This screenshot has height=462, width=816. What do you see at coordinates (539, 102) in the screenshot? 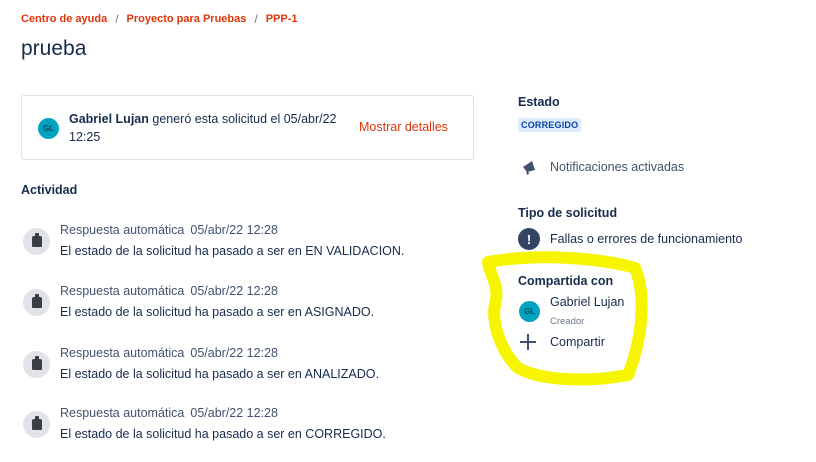
I see `status-heading: Estado` at bounding box center [539, 102].